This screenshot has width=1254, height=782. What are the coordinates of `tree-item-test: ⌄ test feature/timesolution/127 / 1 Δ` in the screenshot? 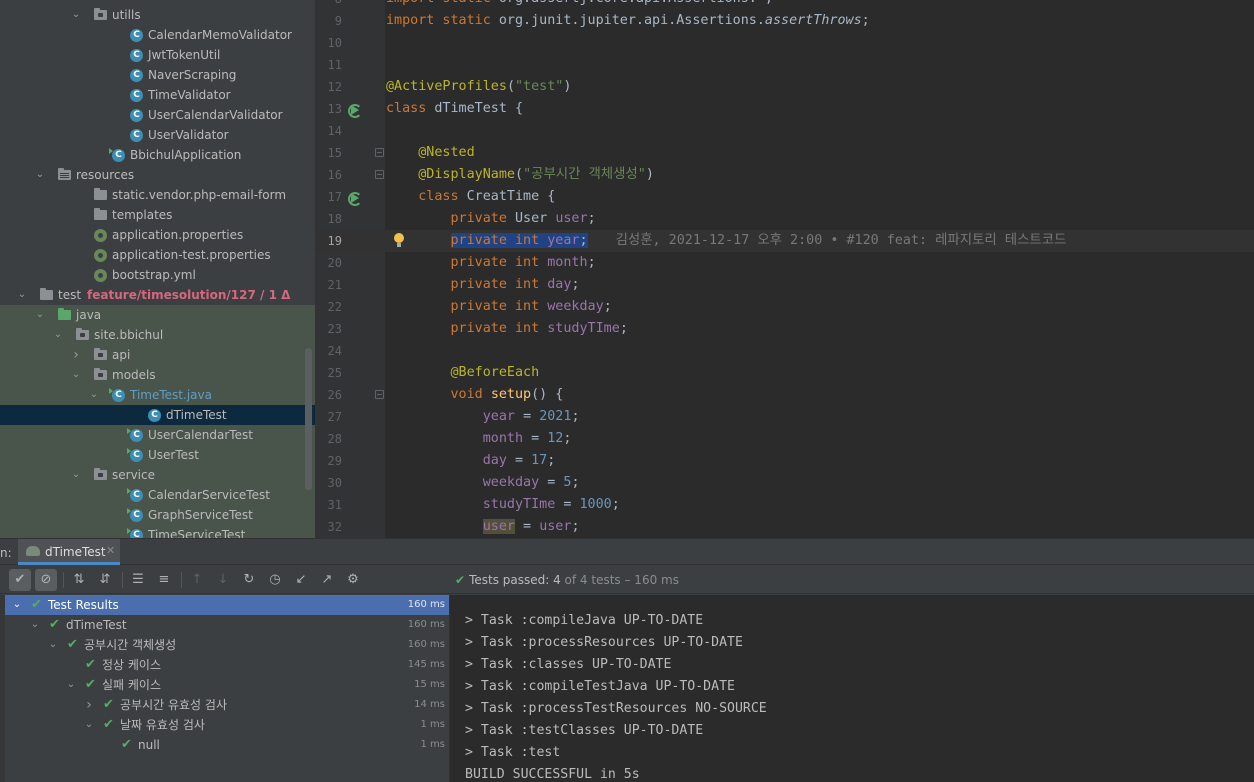 It's located at (157, 295).